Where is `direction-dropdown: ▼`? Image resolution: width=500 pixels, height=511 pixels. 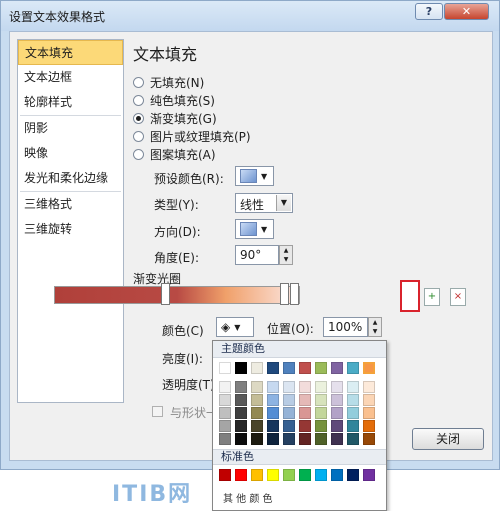 direction-dropdown: ▼ is located at coordinates (254, 229).